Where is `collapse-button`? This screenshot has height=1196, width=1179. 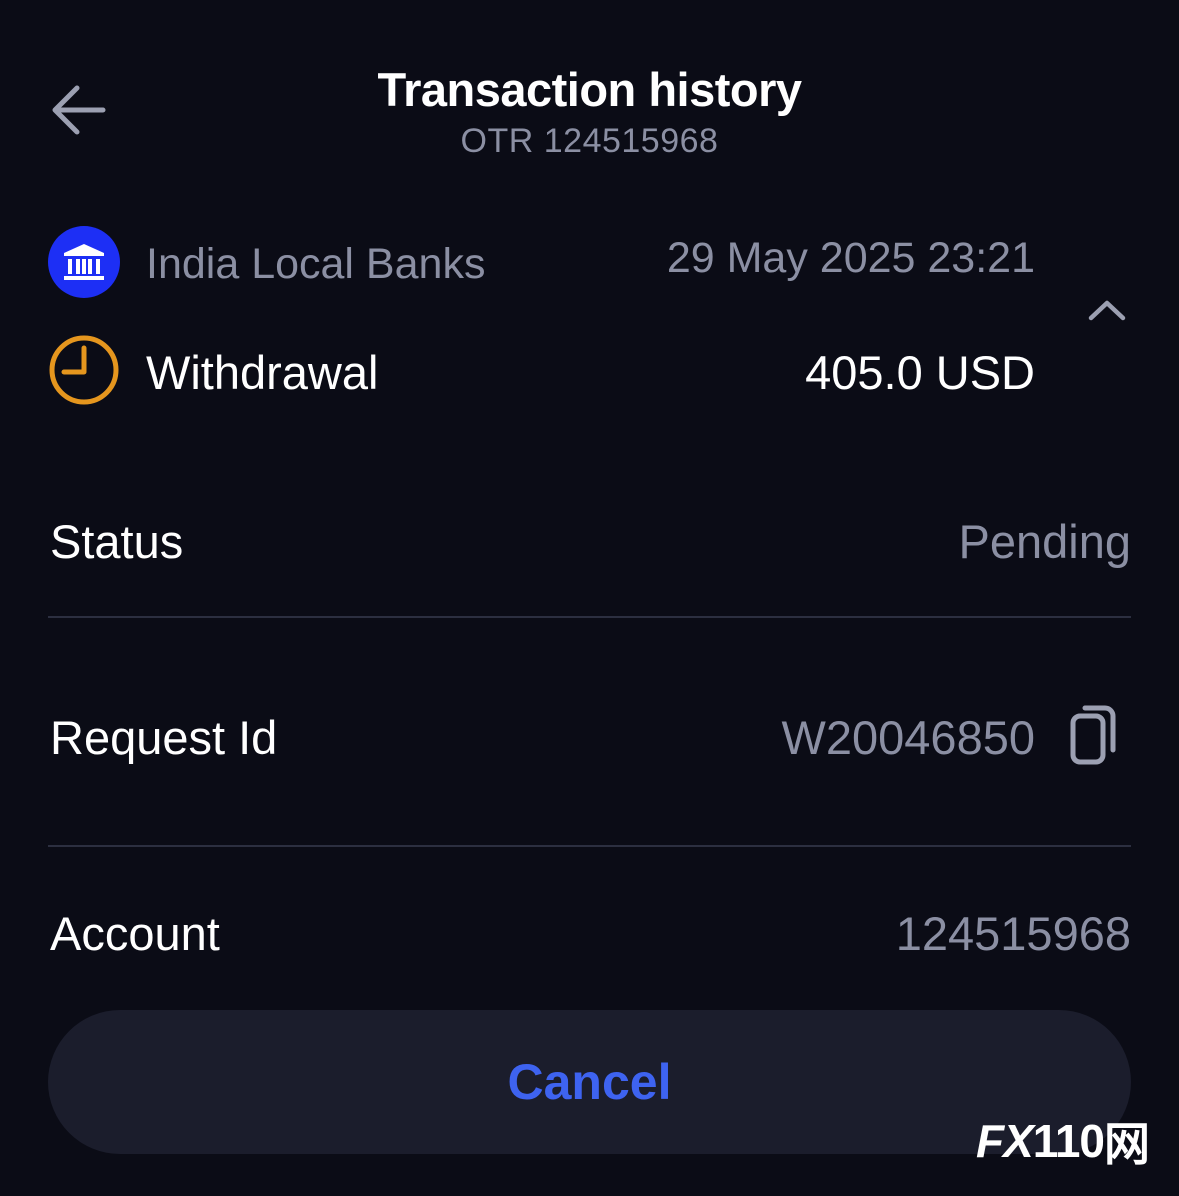
collapse-button is located at coordinates (1107, 310).